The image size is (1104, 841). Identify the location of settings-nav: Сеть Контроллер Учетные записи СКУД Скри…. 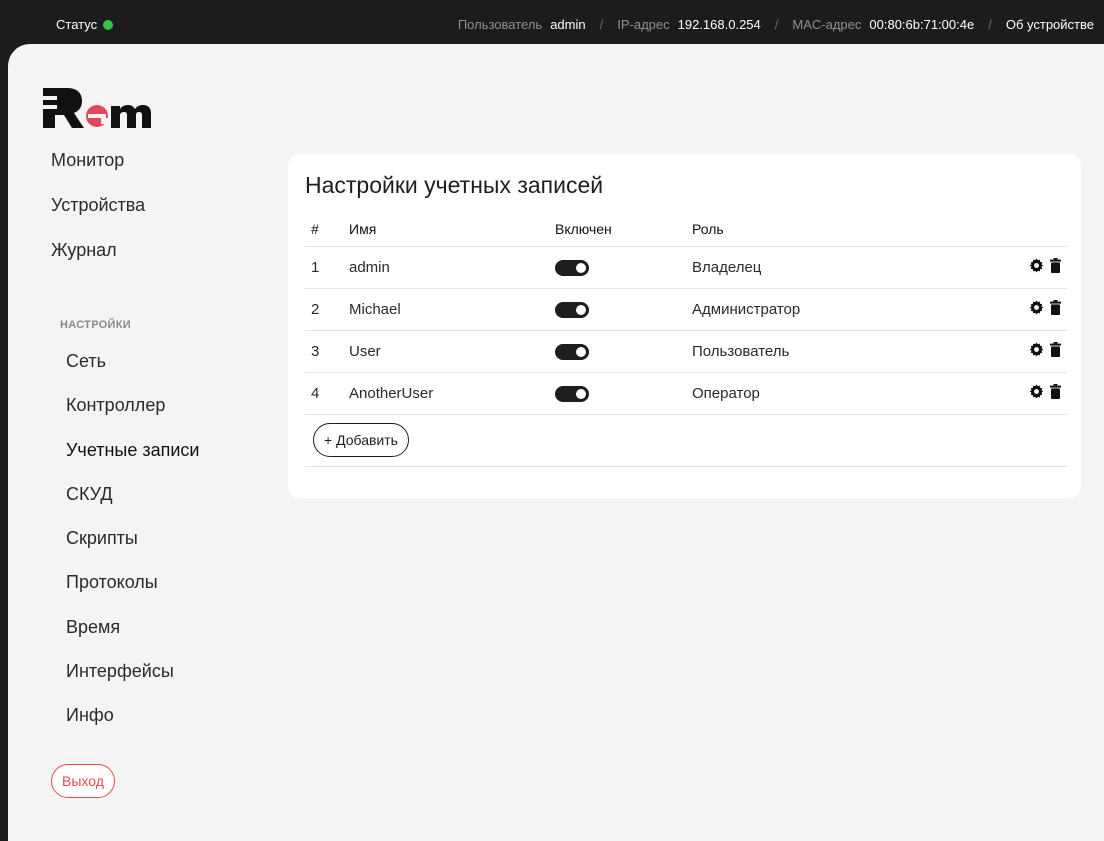
(132, 548).